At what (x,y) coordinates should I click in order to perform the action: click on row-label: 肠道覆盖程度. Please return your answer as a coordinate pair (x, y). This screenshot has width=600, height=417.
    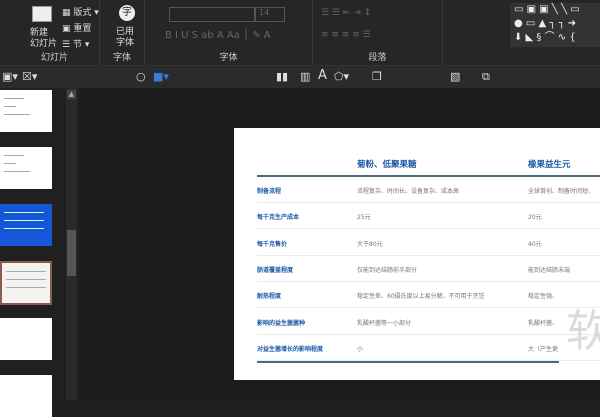
    Looking at the image, I should click on (275, 270).